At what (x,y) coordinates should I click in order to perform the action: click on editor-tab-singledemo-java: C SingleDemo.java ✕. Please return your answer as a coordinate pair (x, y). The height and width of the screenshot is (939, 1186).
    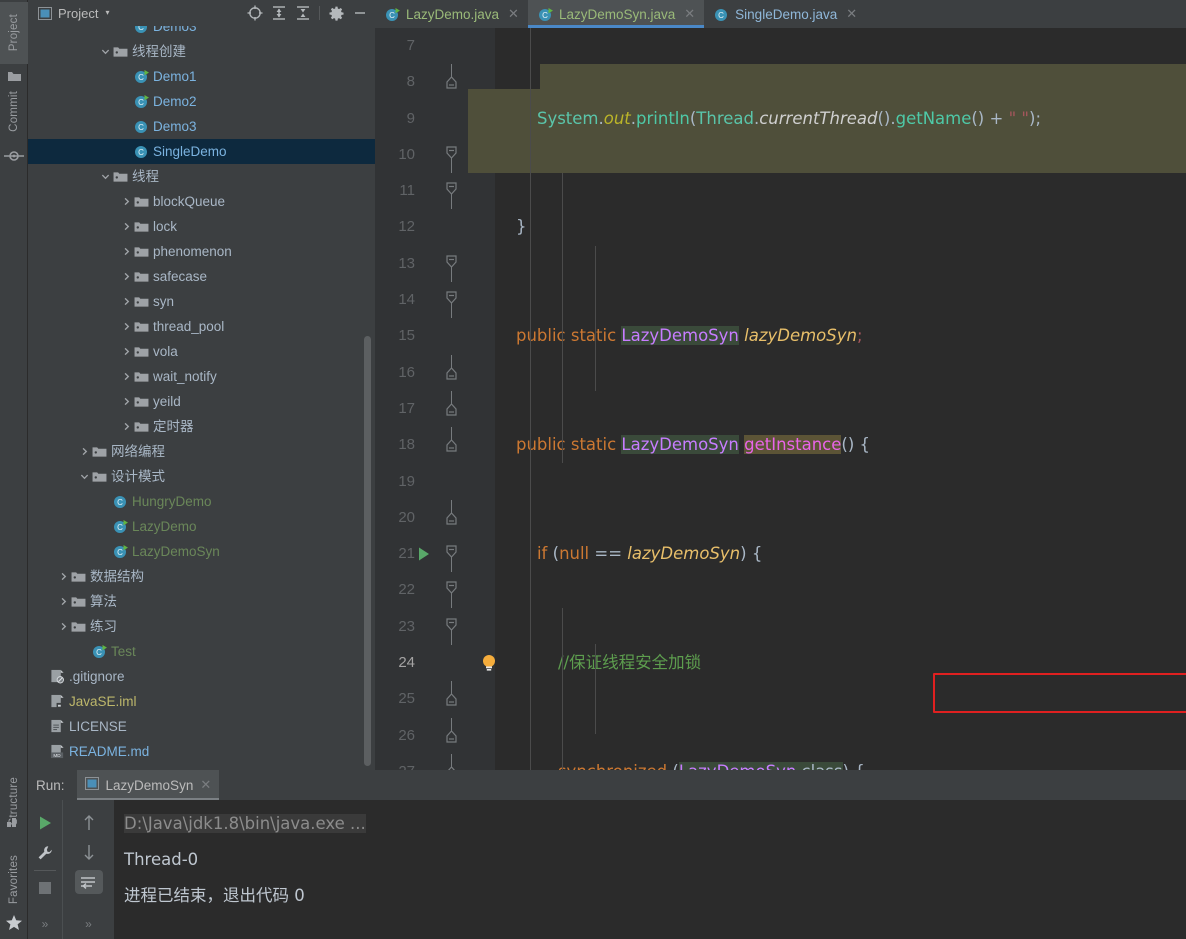
    Looking at the image, I should click on (785, 14).